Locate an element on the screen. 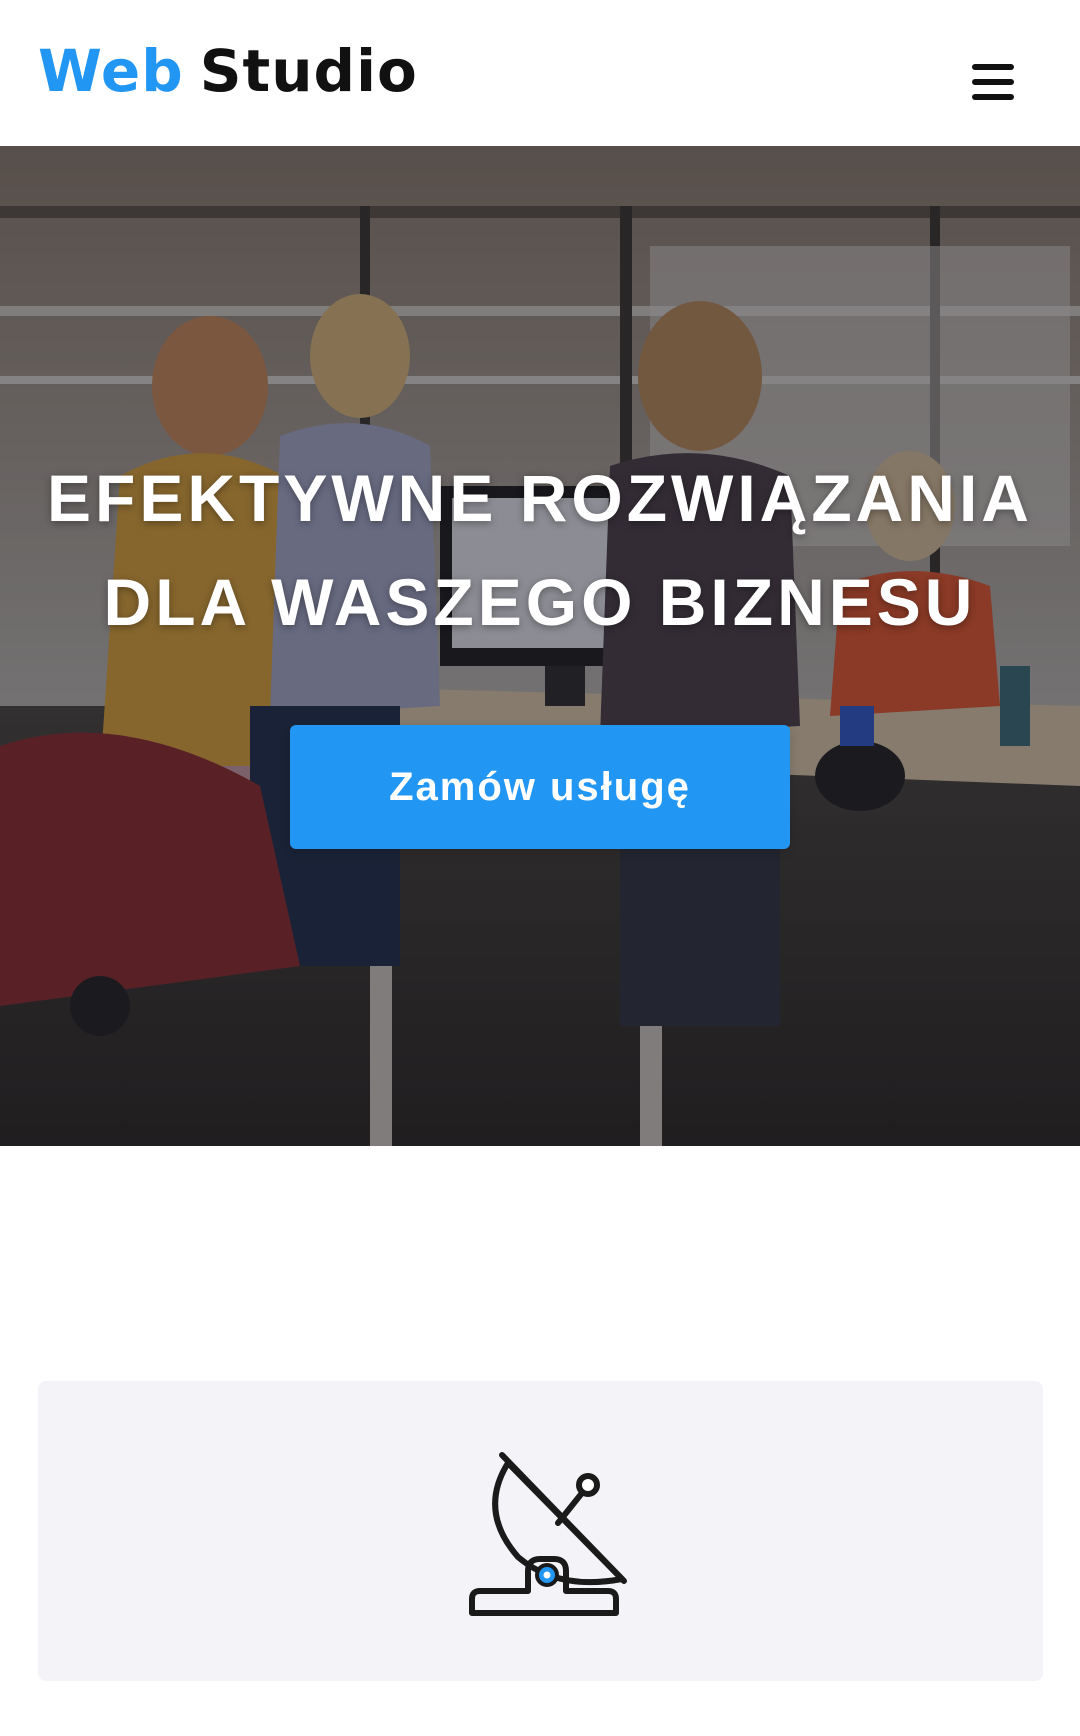 This screenshot has width=1080, height=1736. menu-bar-top is located at coordinates (993, 67).